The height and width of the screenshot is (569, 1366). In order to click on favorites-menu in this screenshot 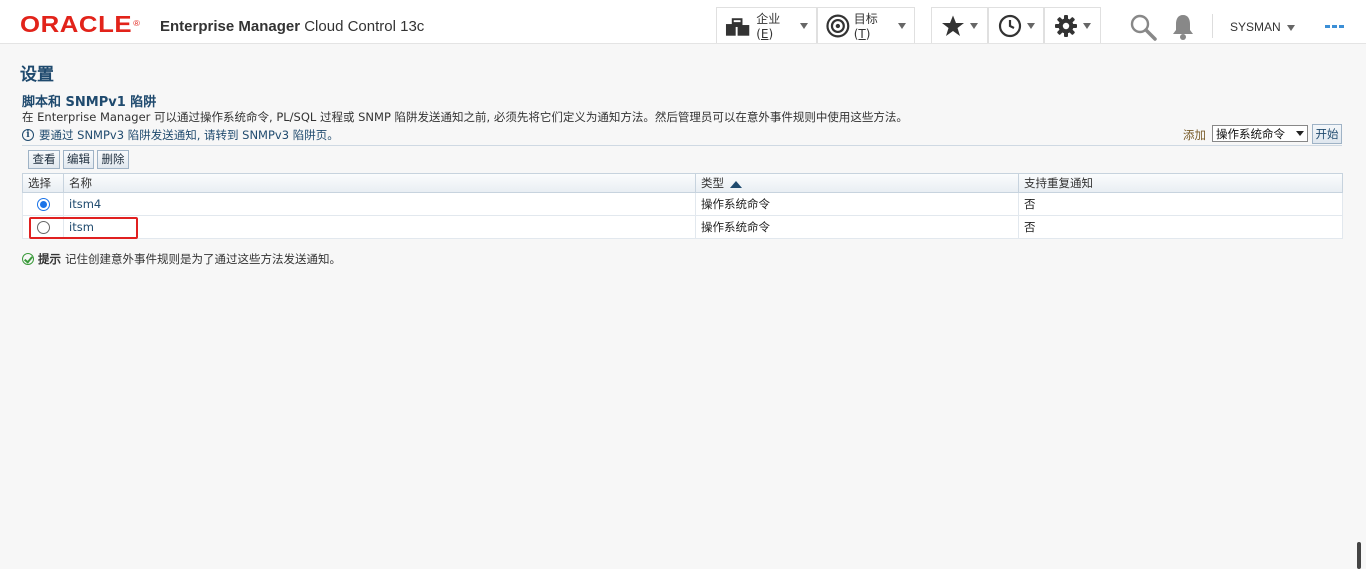, I will do `click(959, 25)`.